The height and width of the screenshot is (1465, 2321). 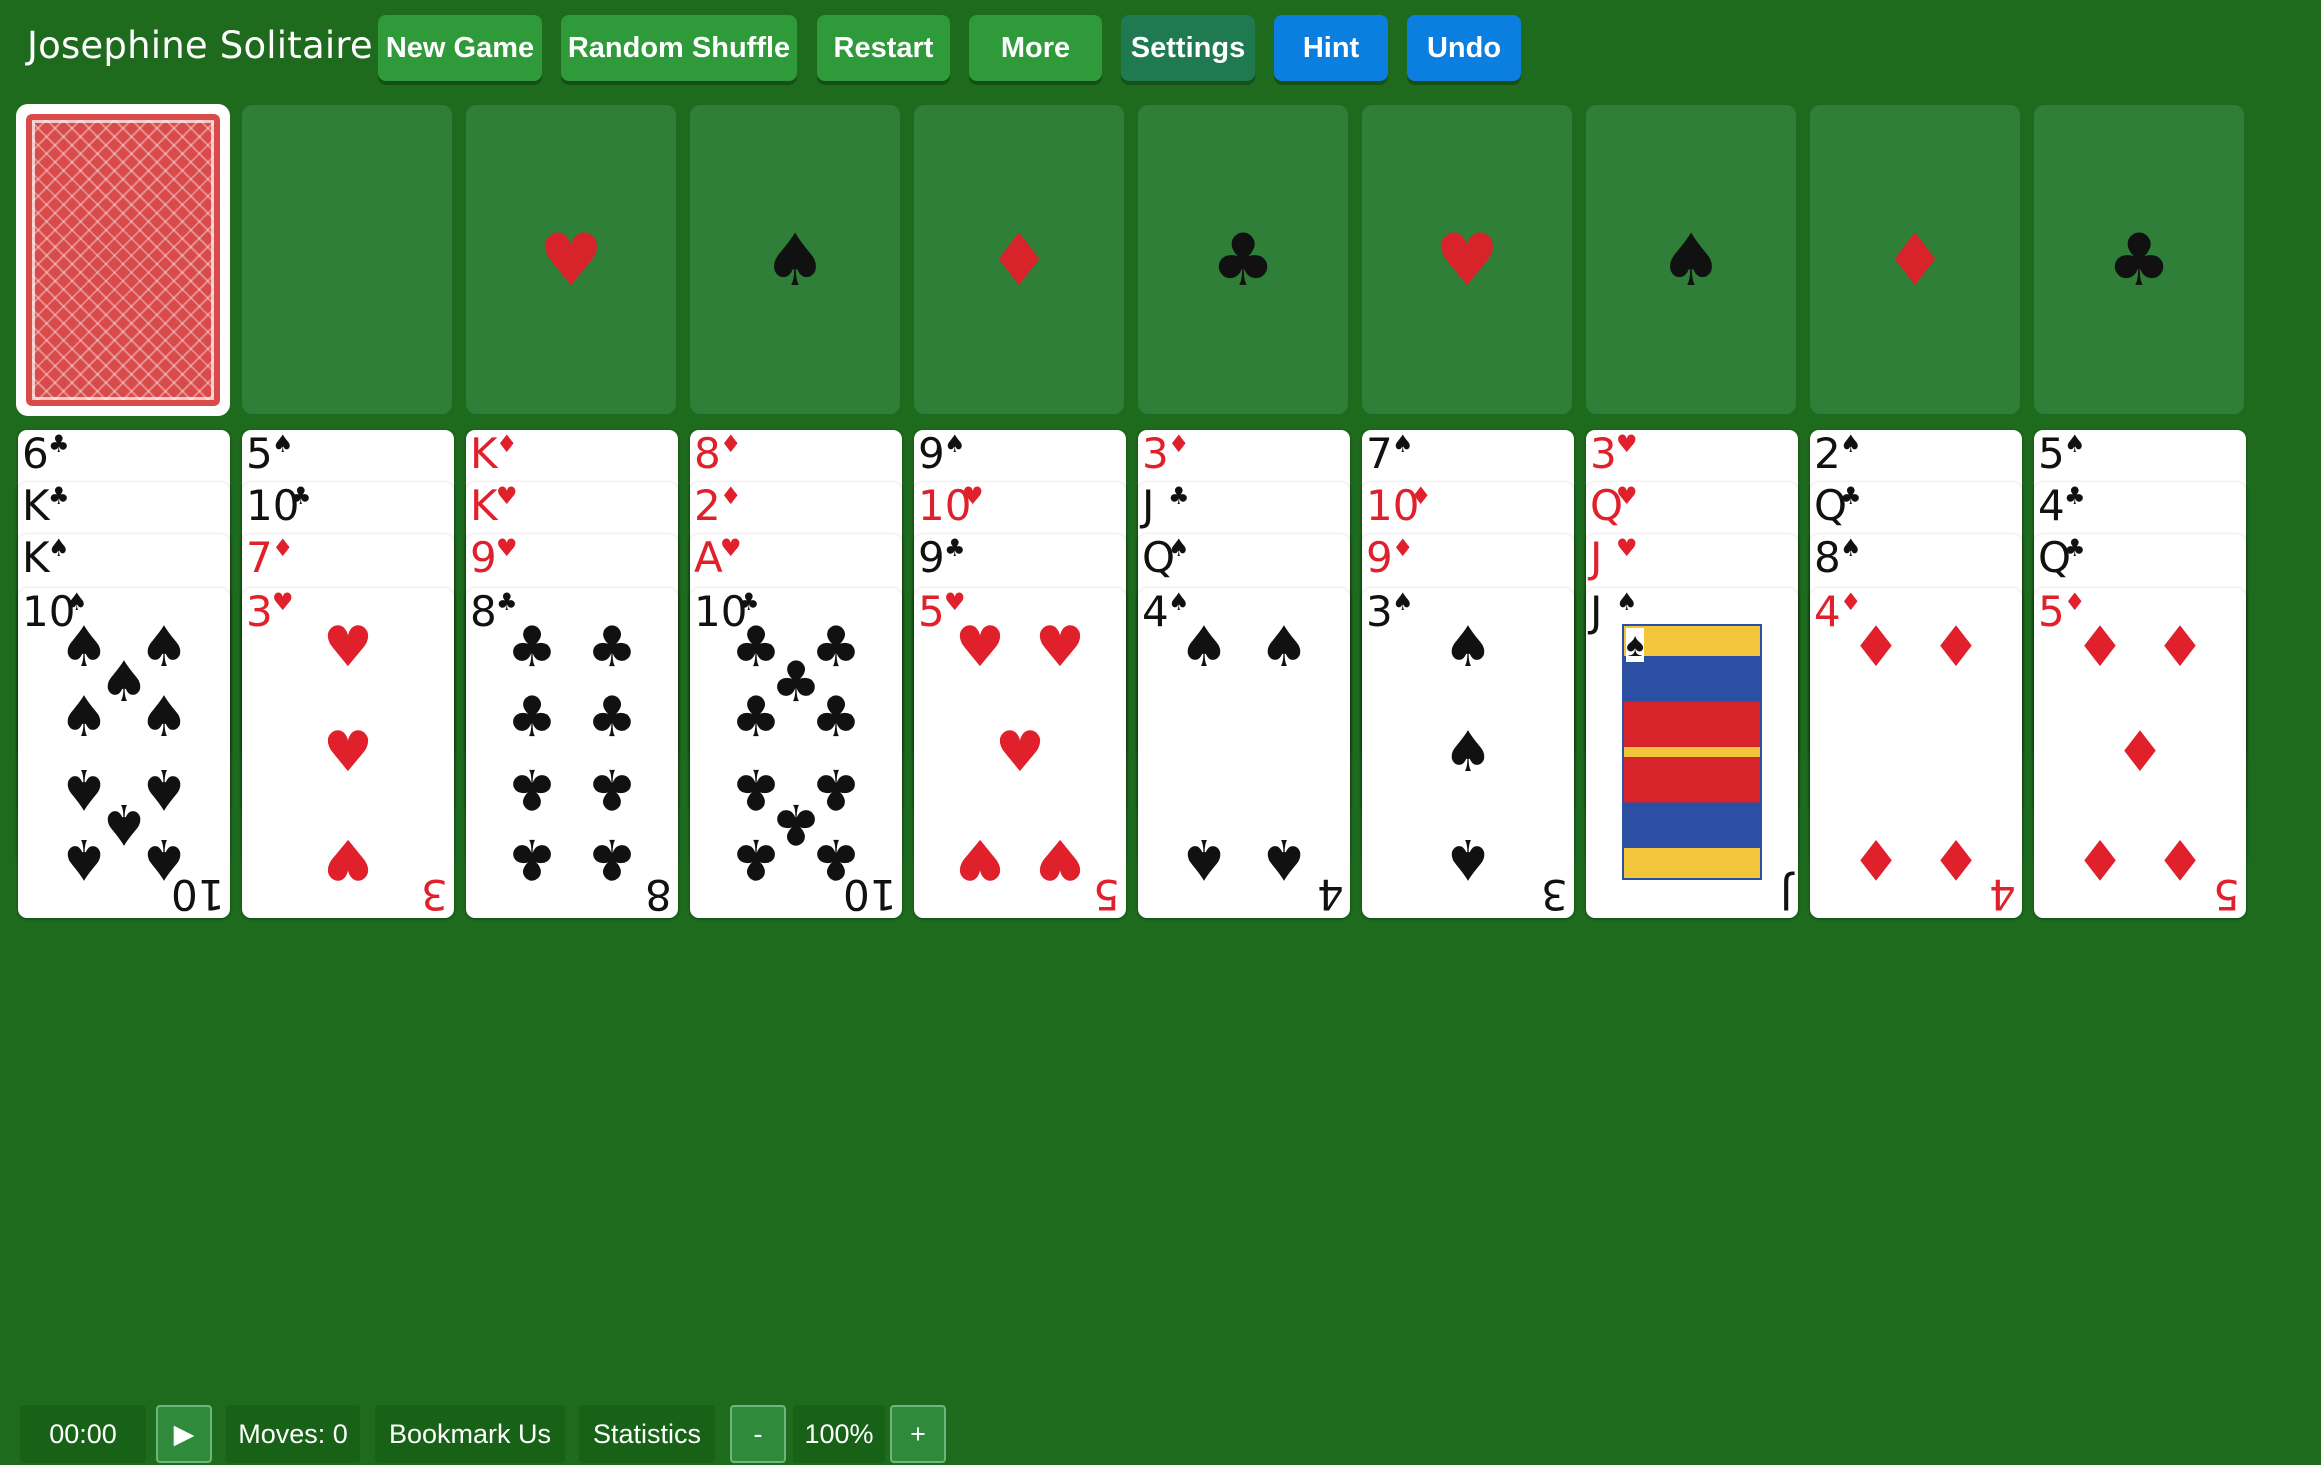 I want to click on diamonds-icon: ♦, so click(x=1915, y=259).